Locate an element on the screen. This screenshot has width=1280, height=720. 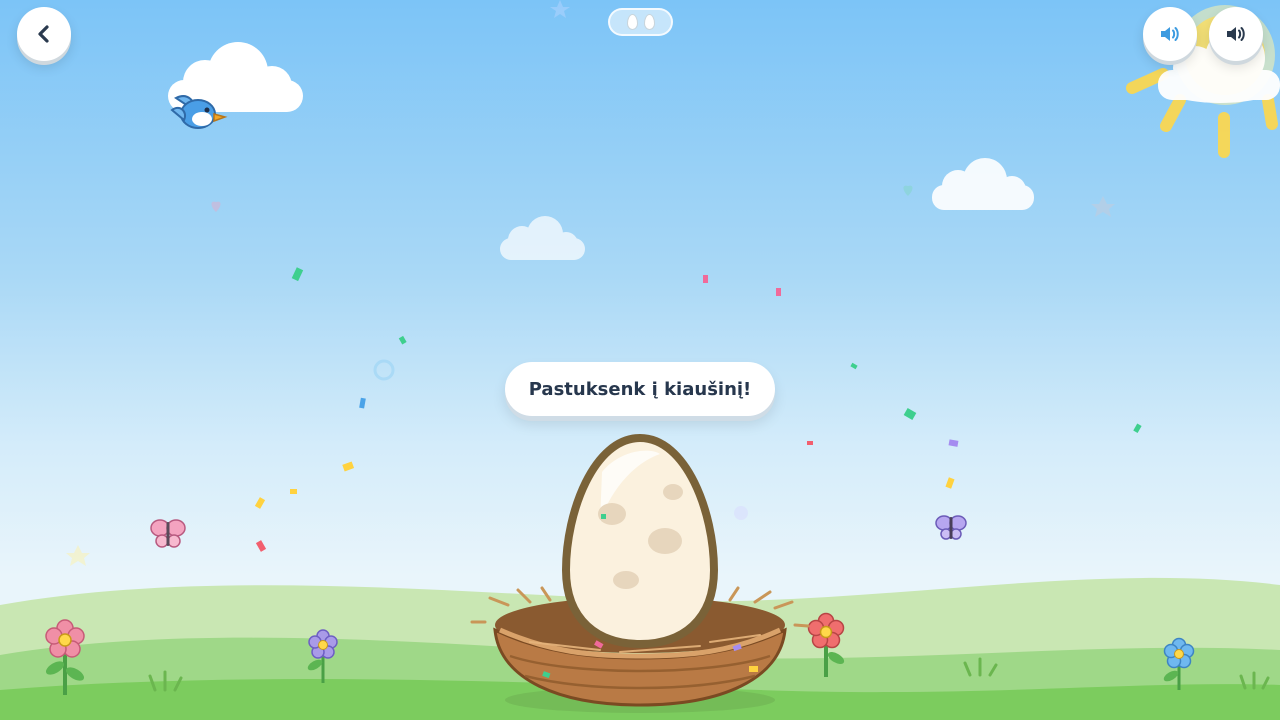
instruction-text: Pastuksenk į kiaušinį! is located at coordinates (640, 389).